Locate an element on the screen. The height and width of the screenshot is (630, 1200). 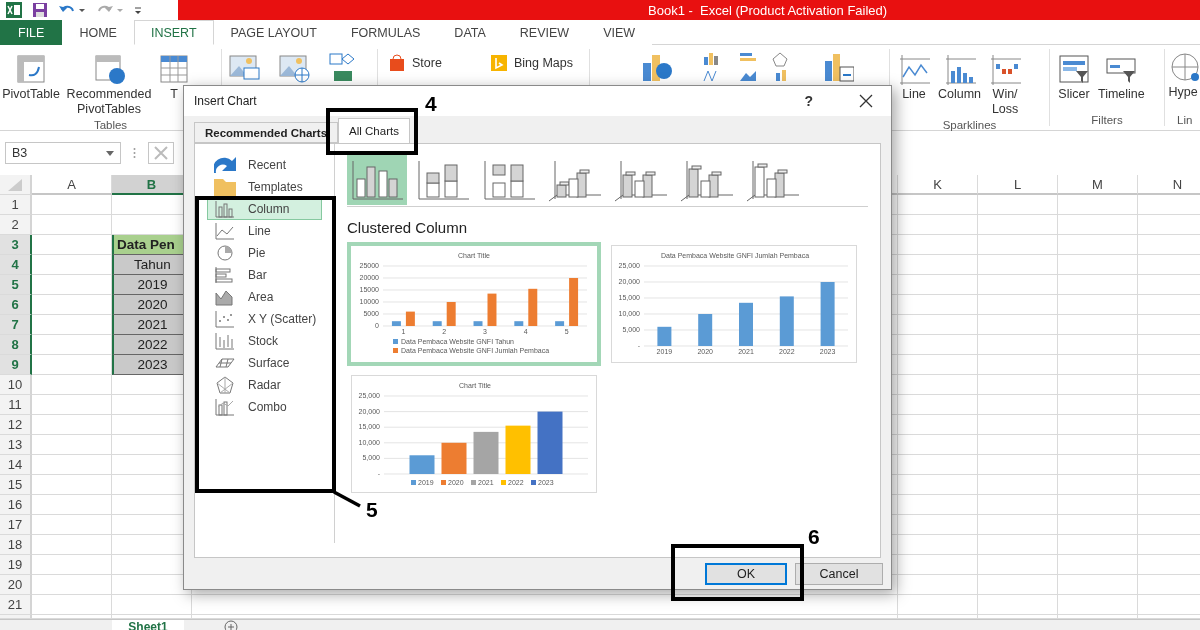
pivot-table-button: PivotTable is located at coordinates (31, 85).